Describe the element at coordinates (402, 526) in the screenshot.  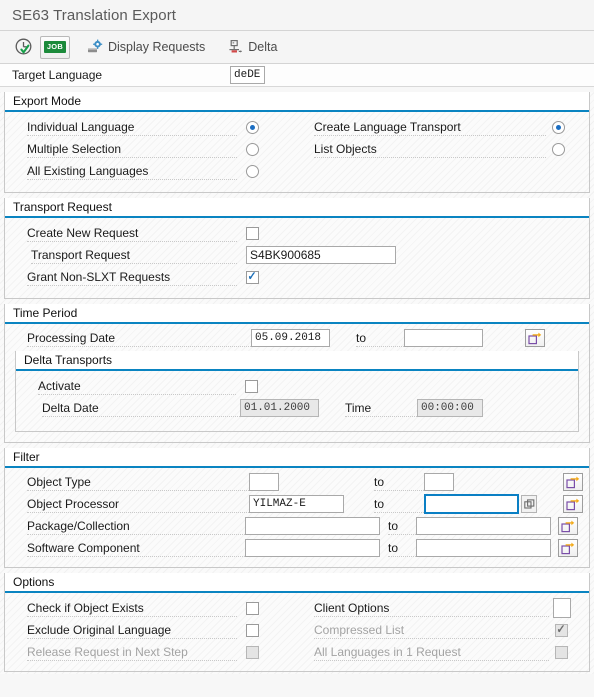
I see `package-collection-to-label: to` at that location.